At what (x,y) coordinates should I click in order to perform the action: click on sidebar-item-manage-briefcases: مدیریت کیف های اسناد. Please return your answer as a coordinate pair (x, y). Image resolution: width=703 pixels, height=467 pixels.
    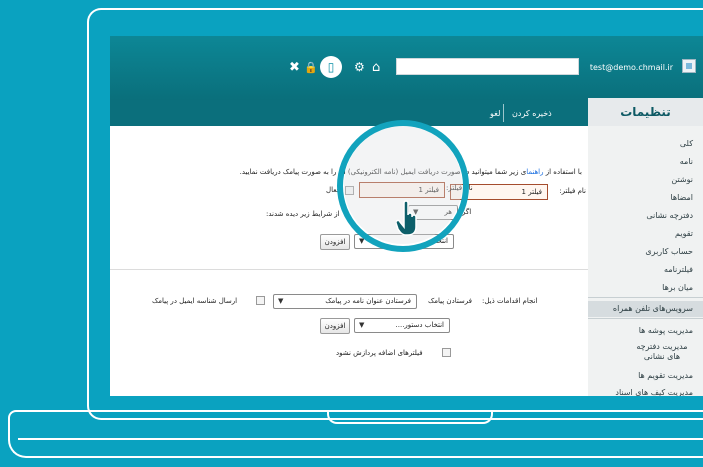
    Looking at the image, I should click on (654, 392).